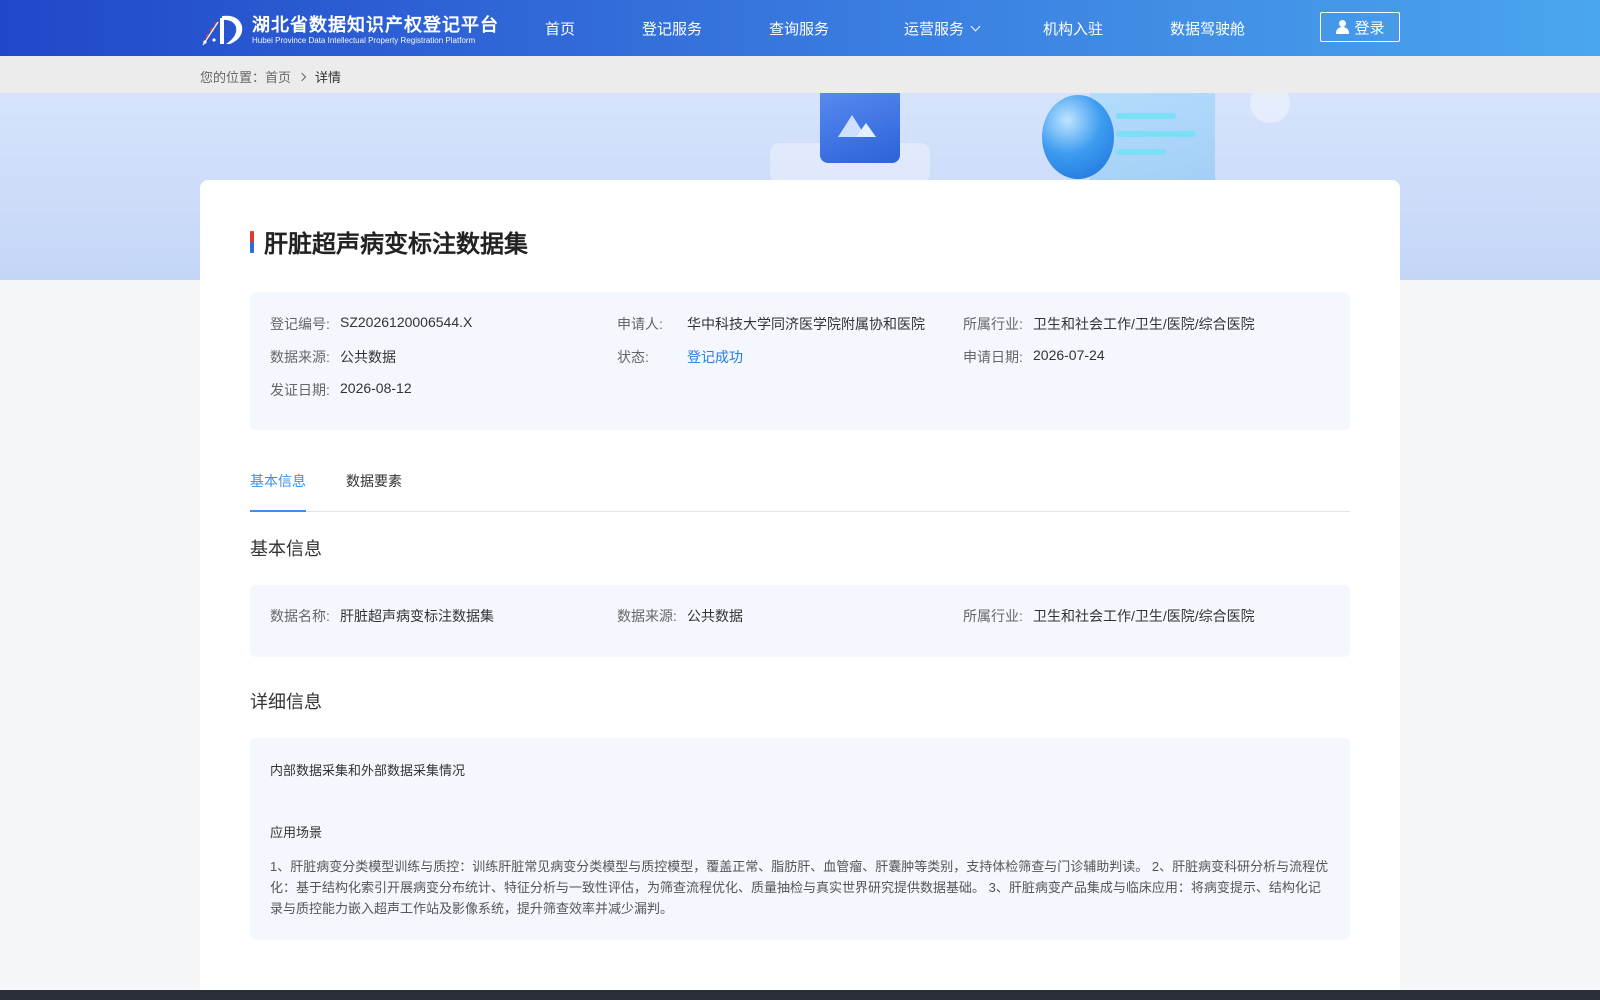 The width and height of the screenshot is (1600, 1000). What do you see at coordinates (1144, 324) in the screenshot?
I see `summary-industry-value: 卫生和社会工作/卫生/医院/综合医院` at bounding box center [1144, 324].